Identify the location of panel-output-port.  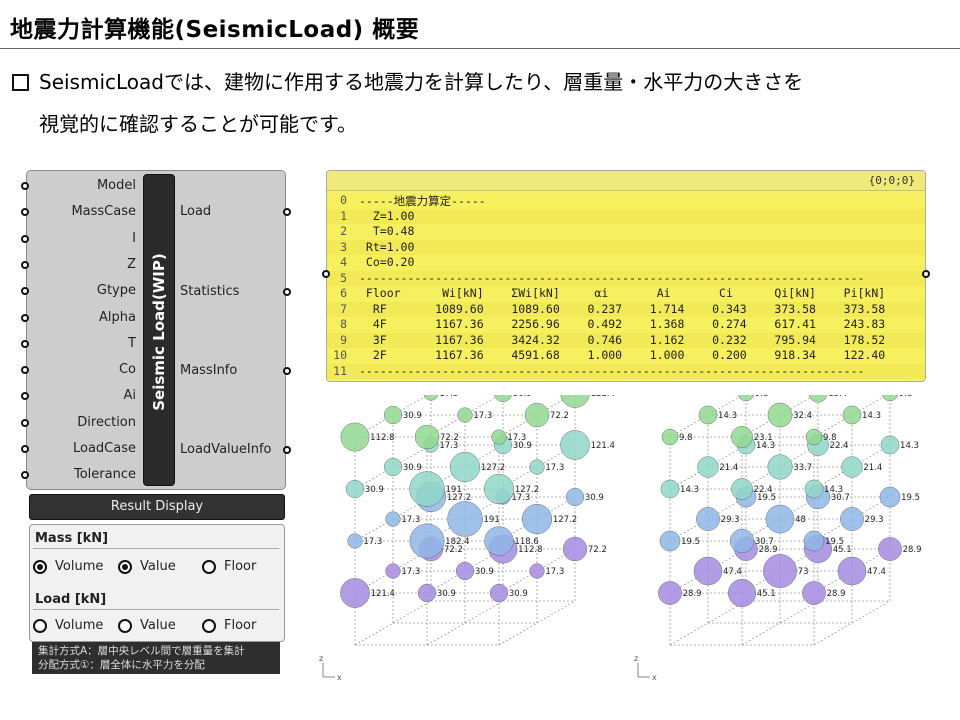
(926, 274).